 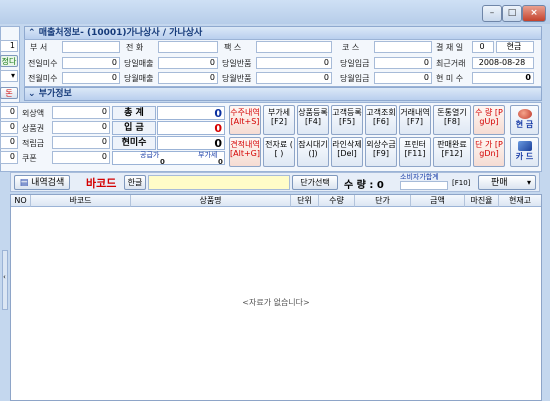 What do you see at coordinates (503, 78) in the screenshot?
I see `current-unpaid-value: 0` at bounding box center [503, 78].